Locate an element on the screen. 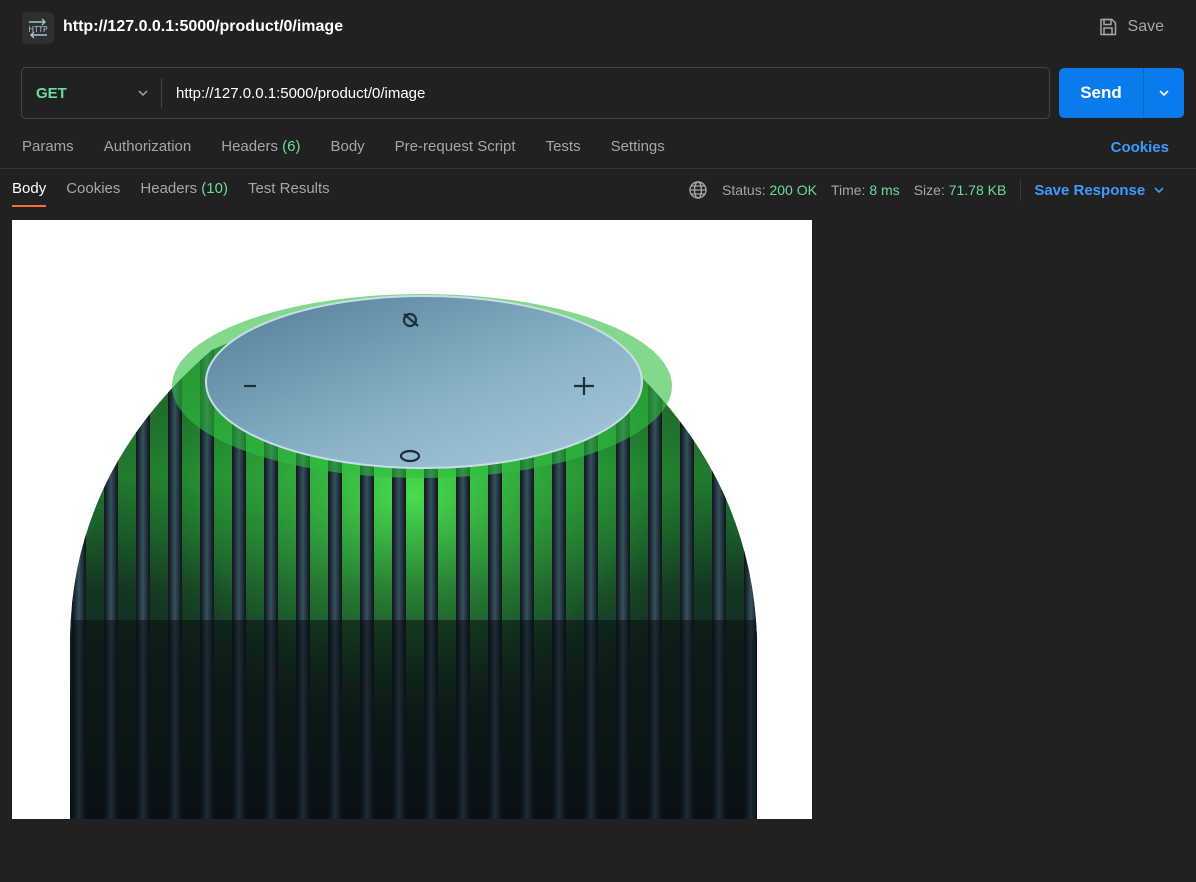 Image resolution: width=1196 pixels, height=882 pixels. tab-authorization: Authorization is located at coordinates (148, 149).